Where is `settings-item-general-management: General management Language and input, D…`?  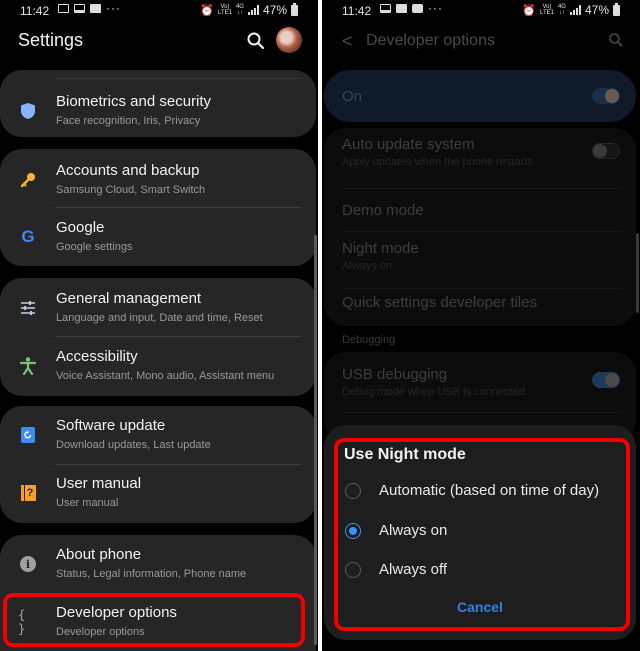
settings-item-general-management: General management Language and input, D… is located at coordinates (158, 308).